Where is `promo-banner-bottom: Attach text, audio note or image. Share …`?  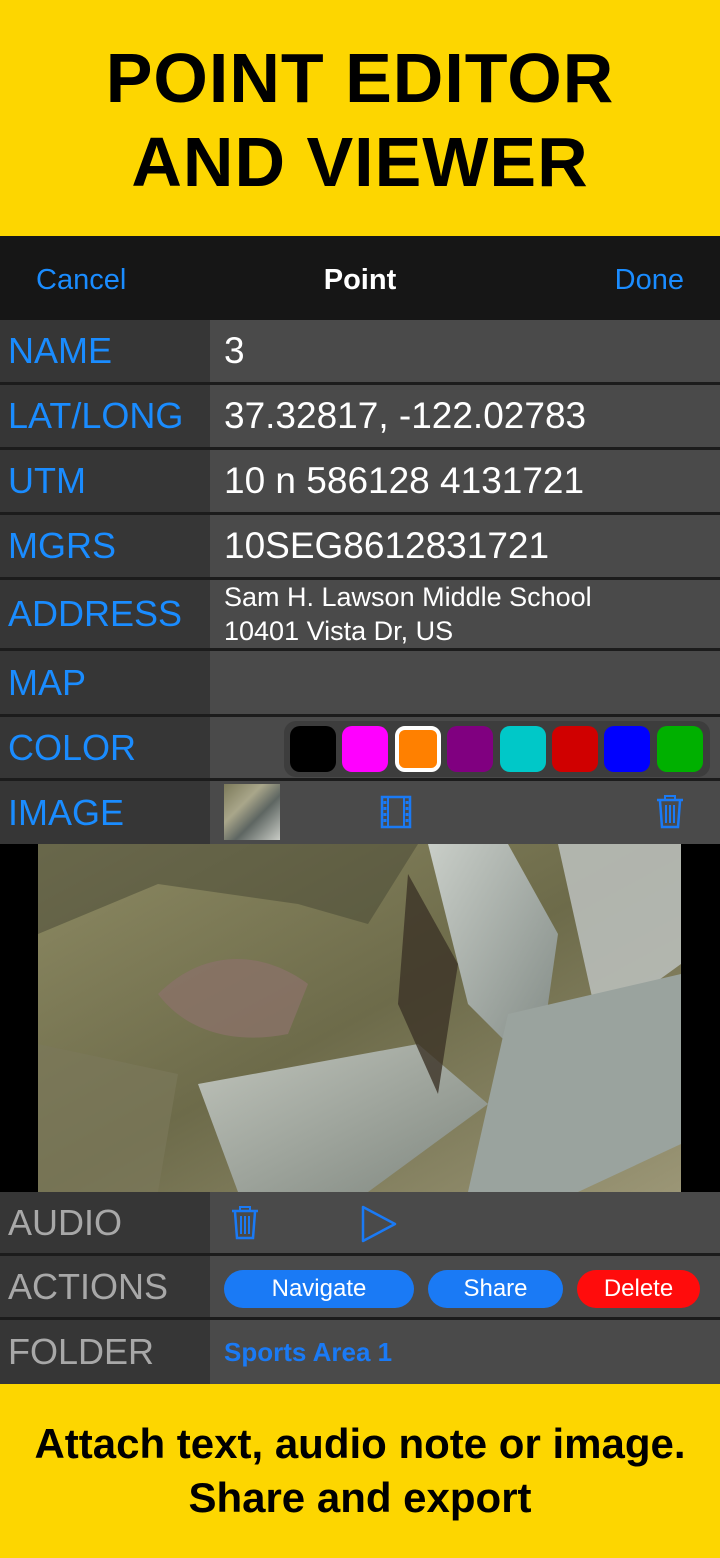
promo-banner-bottom: Attach text, audio note or image. Share … is located at coordinates (360, 1471).